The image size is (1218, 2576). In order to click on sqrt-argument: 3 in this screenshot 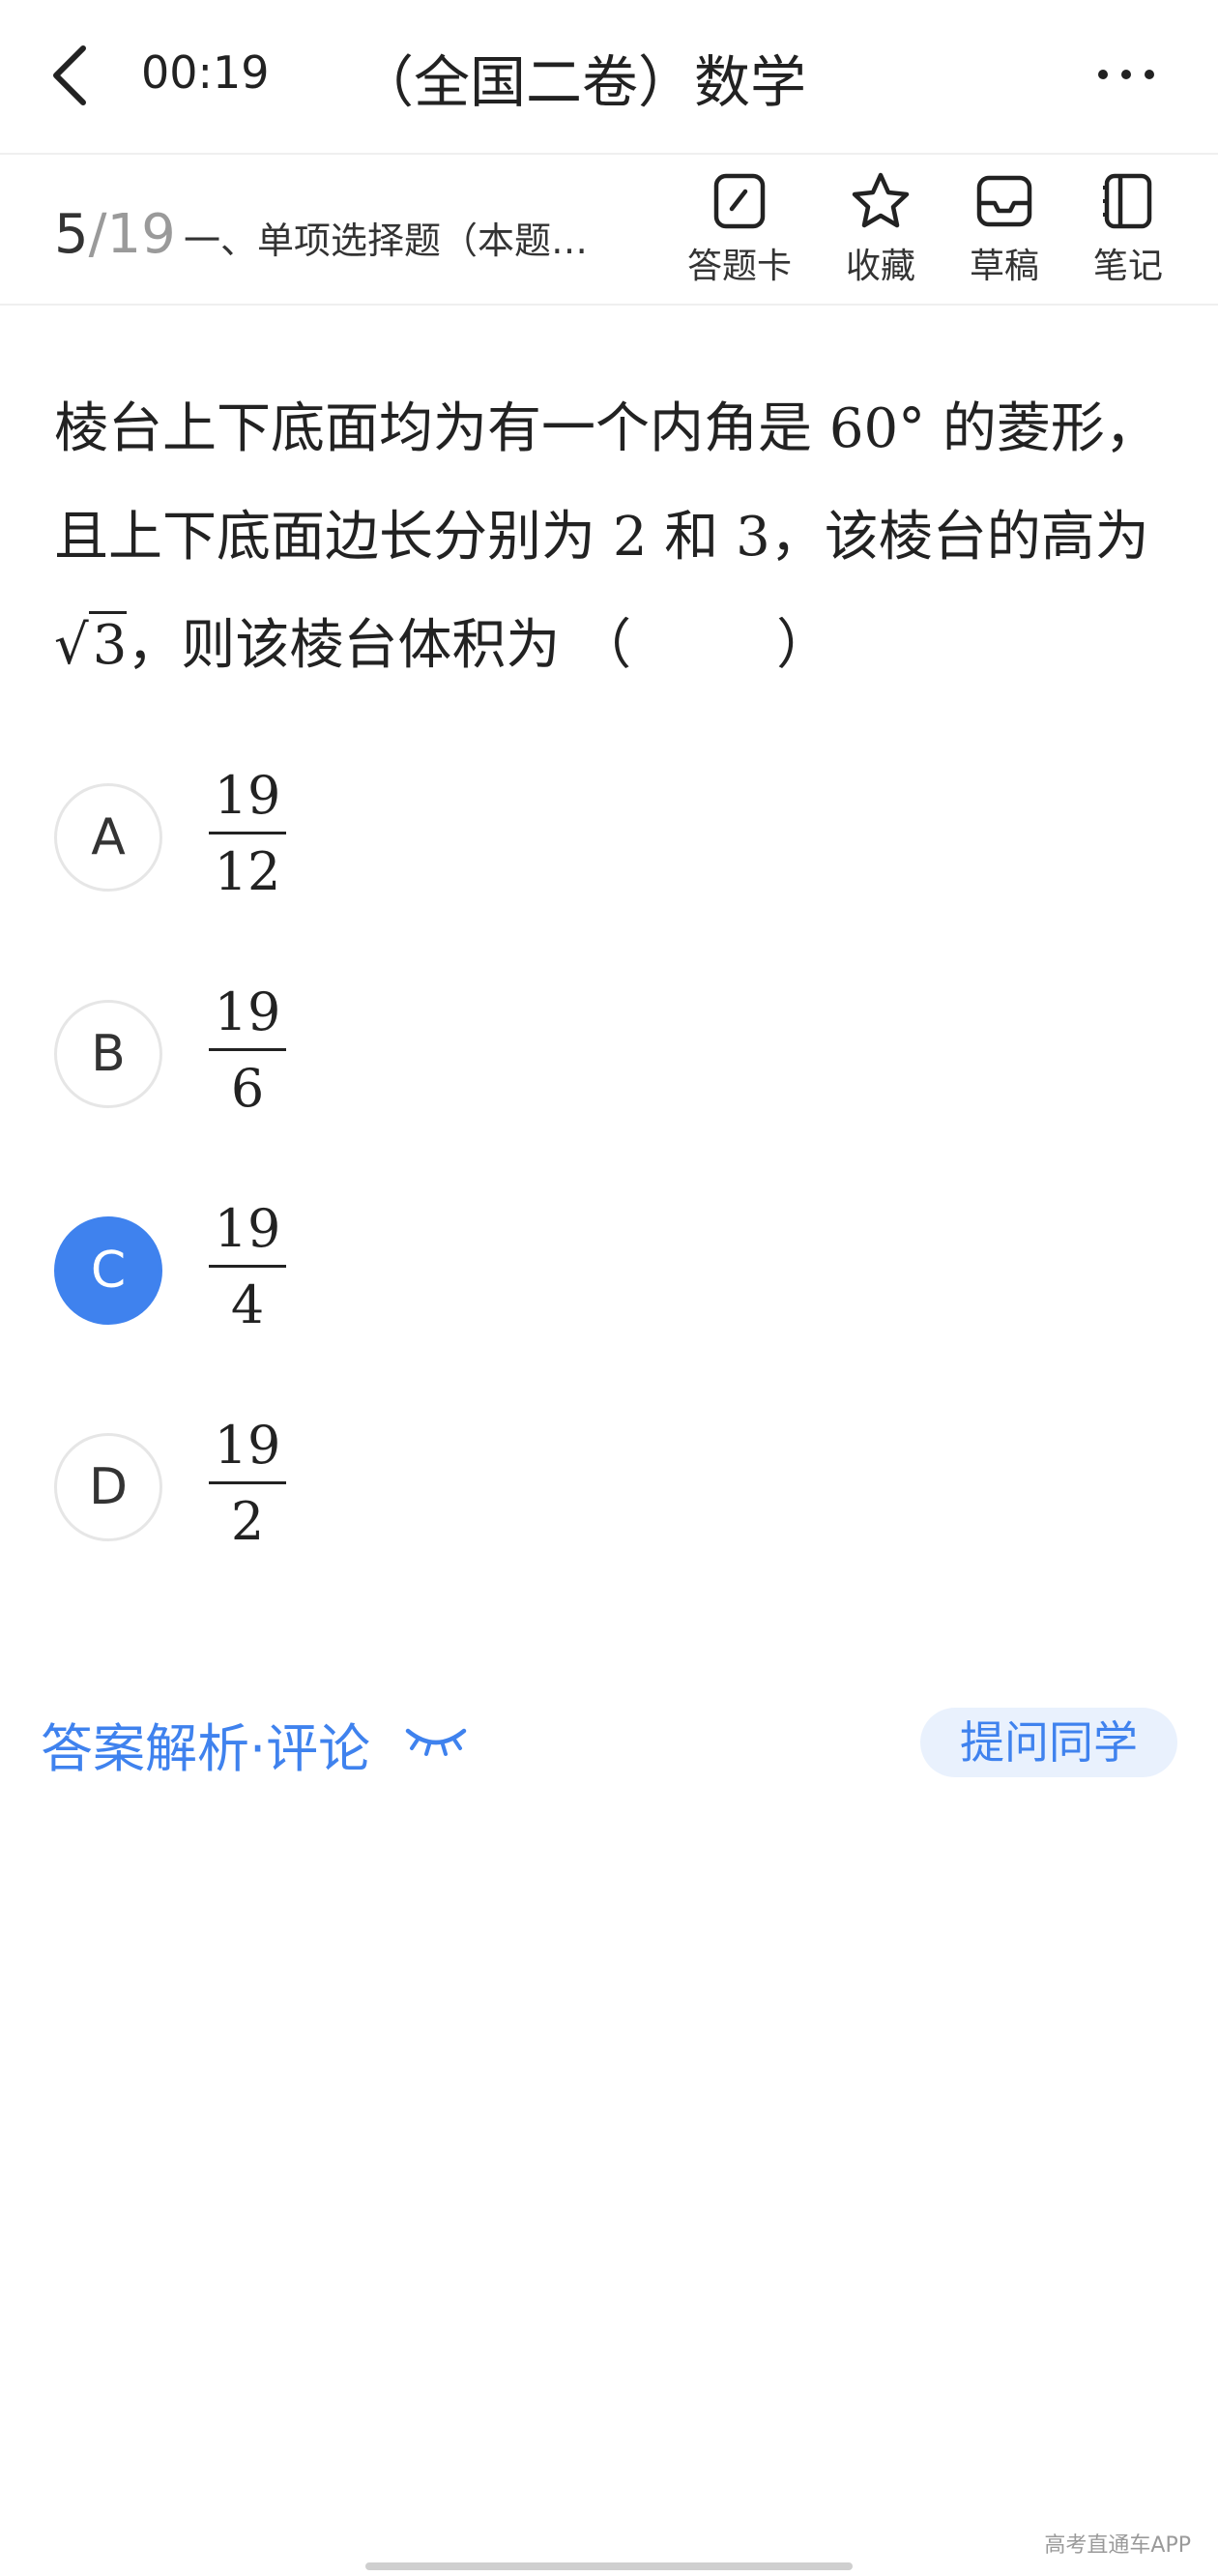, I will do `click(108, 644)`.